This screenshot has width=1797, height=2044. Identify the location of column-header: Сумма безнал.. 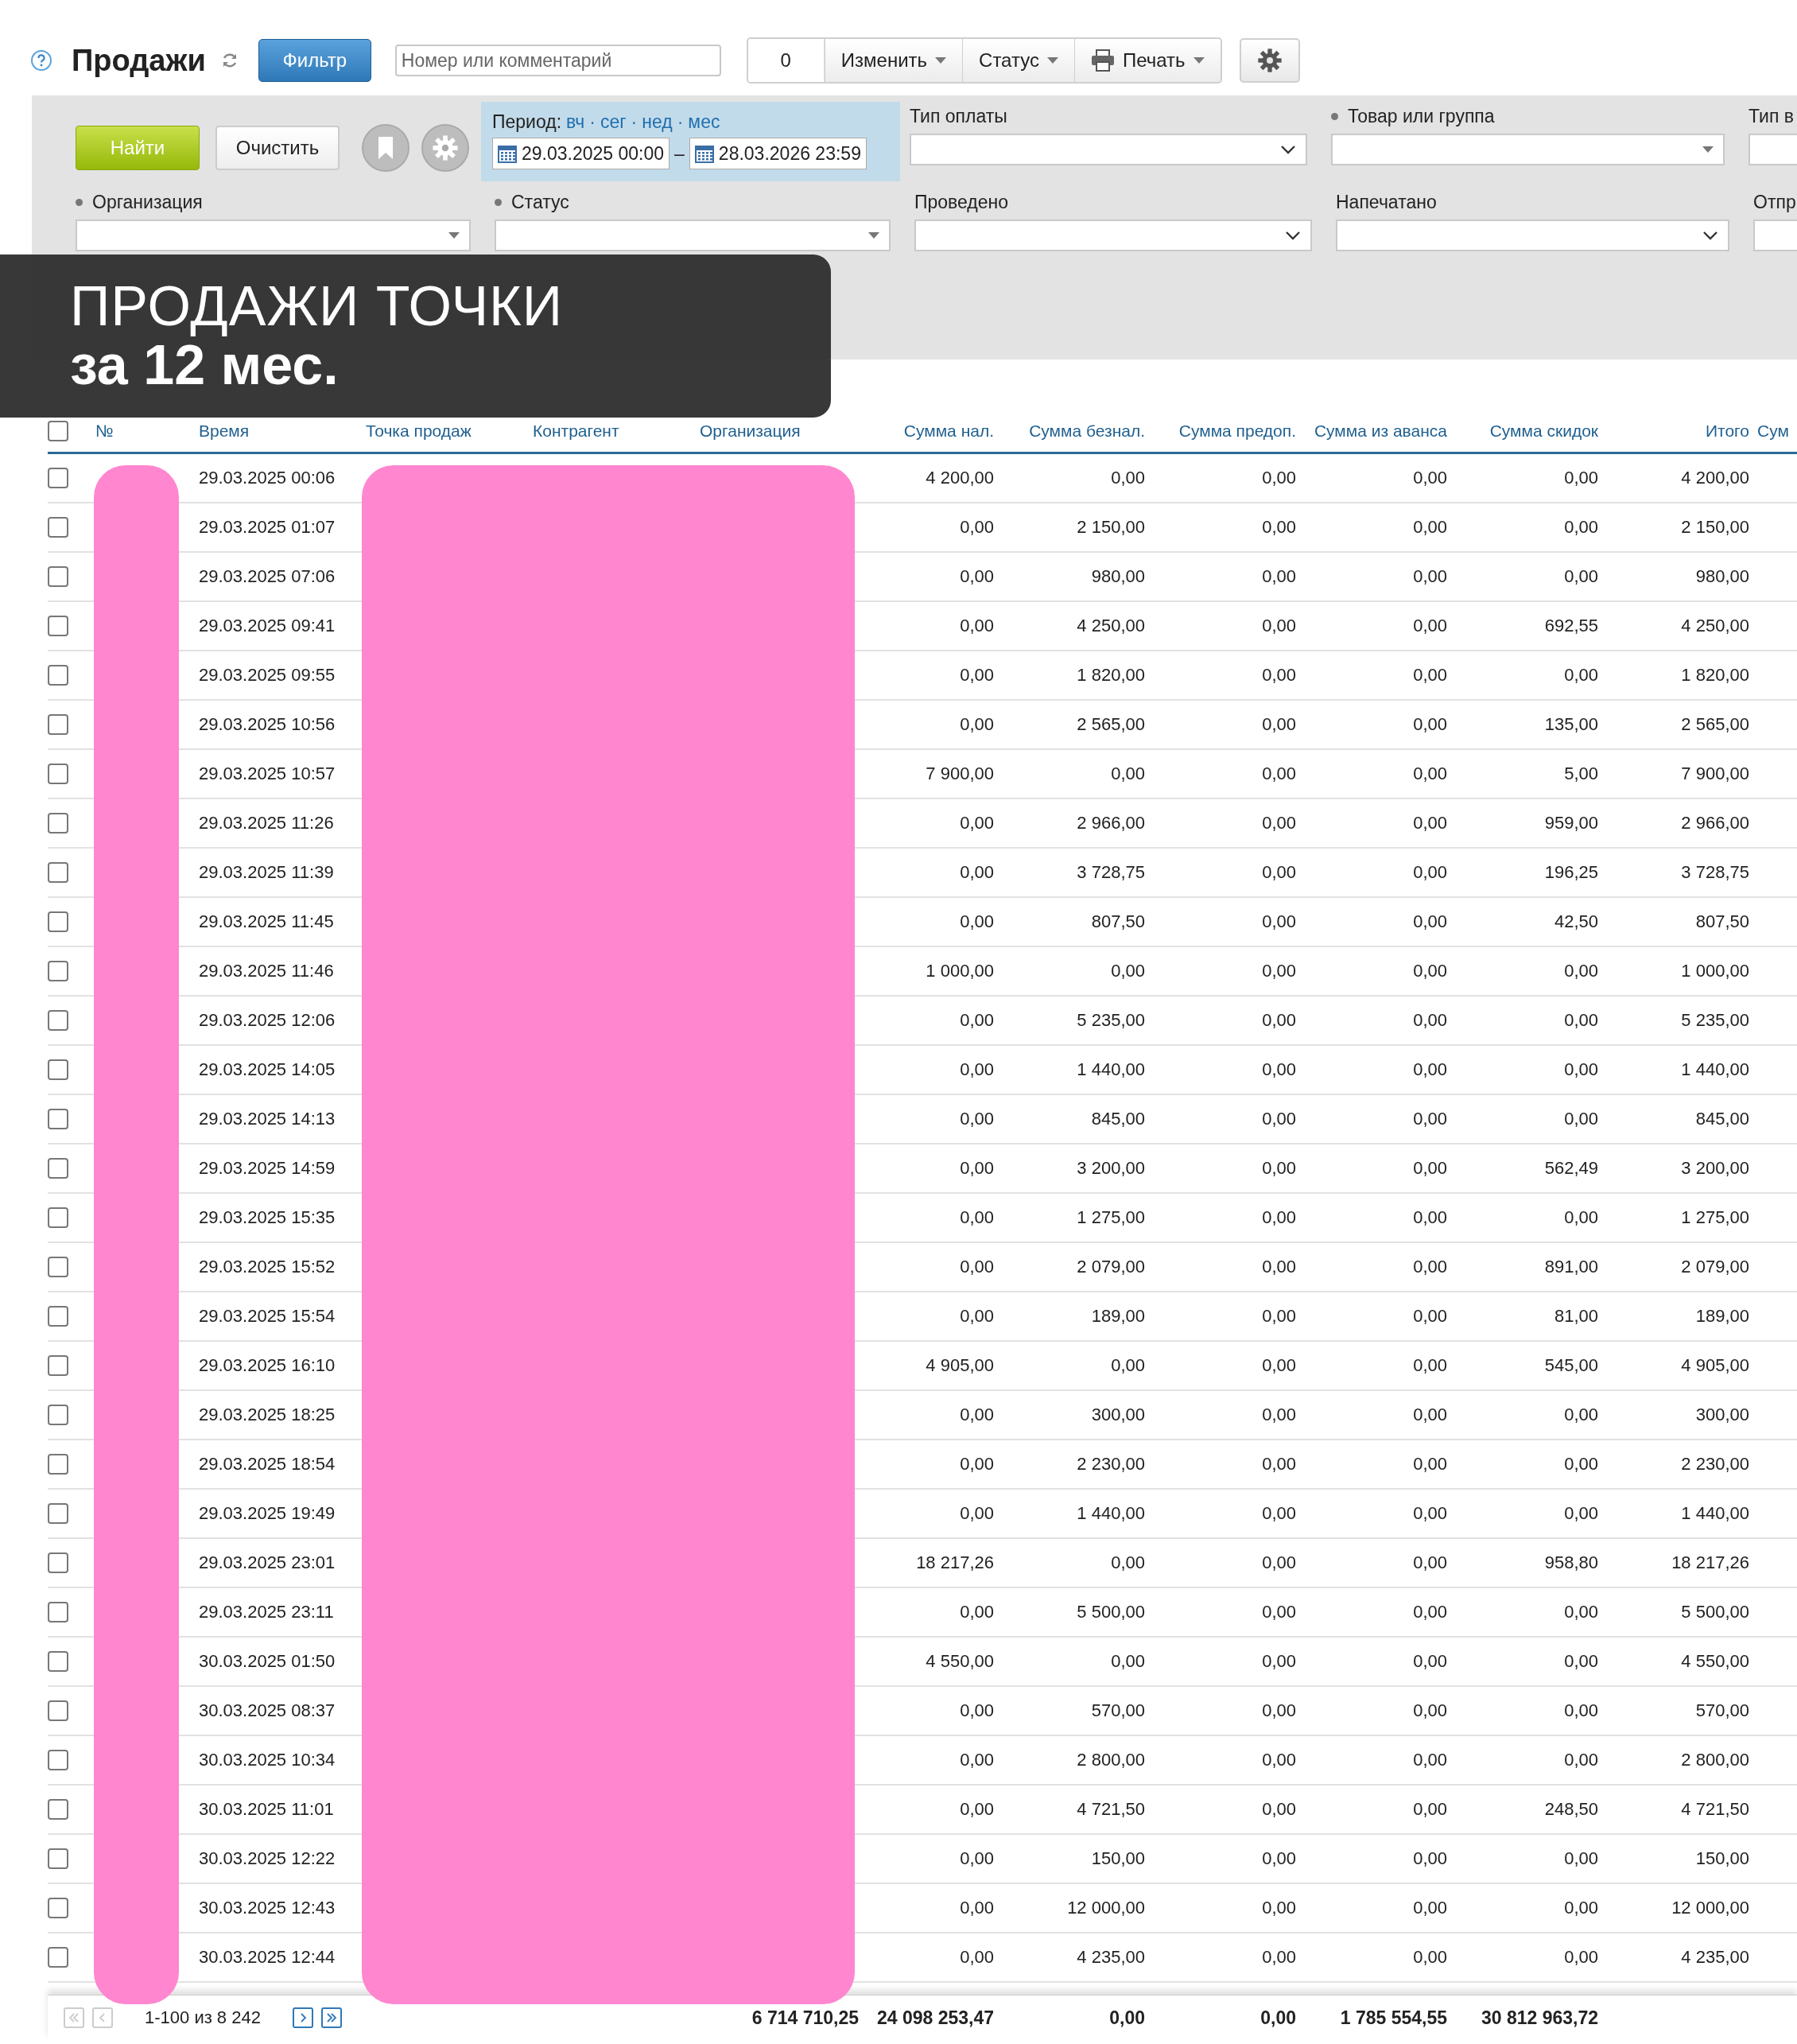
(1077, 431).